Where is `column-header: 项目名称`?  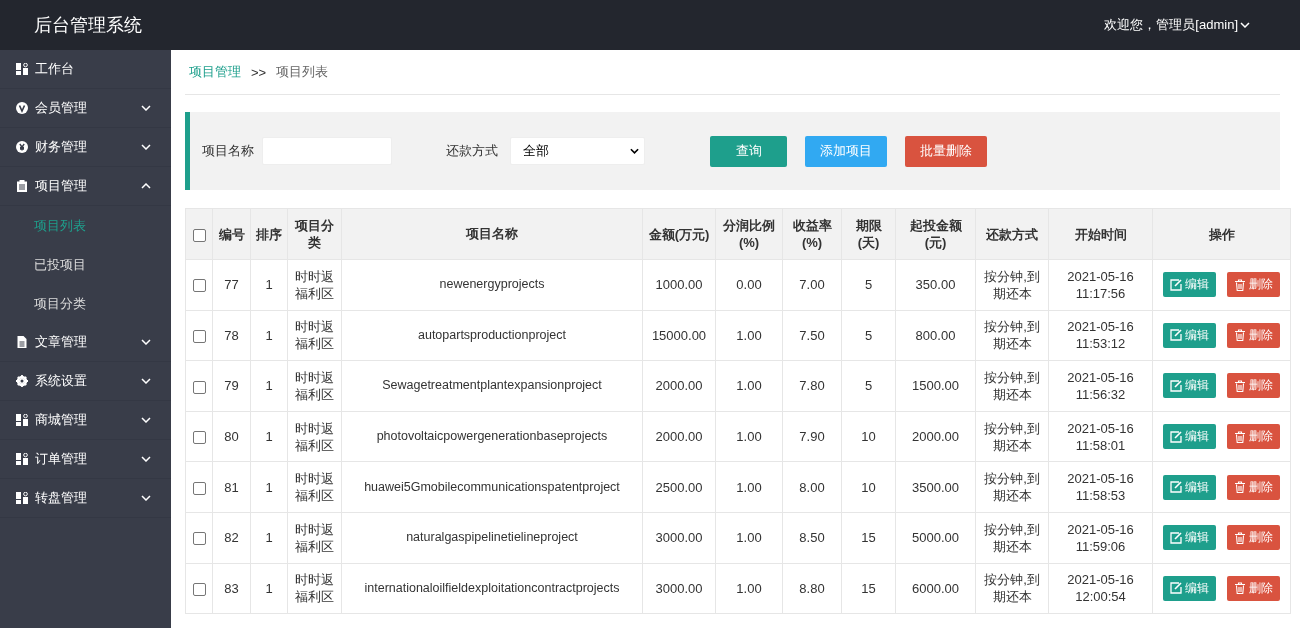 column-header: 项目名称 is located at coordinates (492, 234).